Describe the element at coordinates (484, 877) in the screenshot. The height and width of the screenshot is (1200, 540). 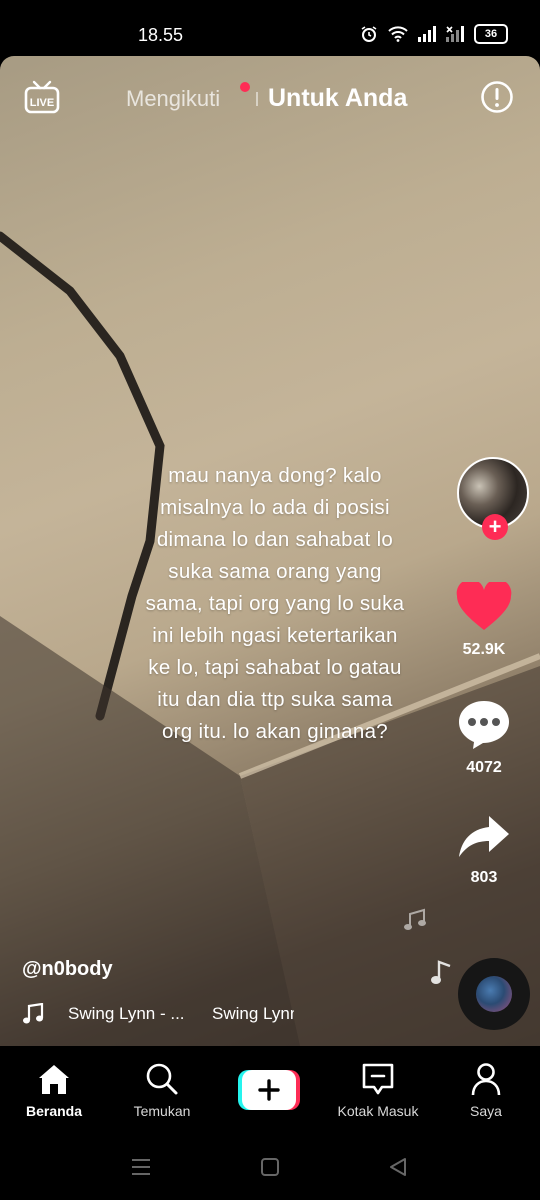
I see `share-count: 803` at that location.